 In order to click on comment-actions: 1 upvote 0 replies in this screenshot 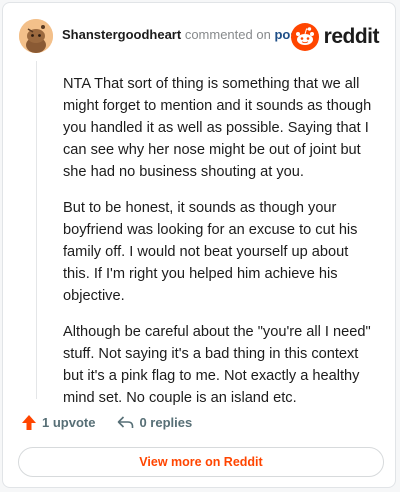, I will do `click(117, 422)`.